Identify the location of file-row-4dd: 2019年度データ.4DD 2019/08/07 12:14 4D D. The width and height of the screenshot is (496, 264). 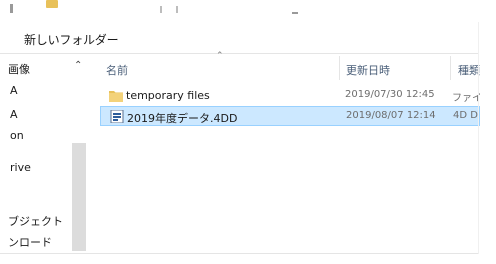
(290, 116).